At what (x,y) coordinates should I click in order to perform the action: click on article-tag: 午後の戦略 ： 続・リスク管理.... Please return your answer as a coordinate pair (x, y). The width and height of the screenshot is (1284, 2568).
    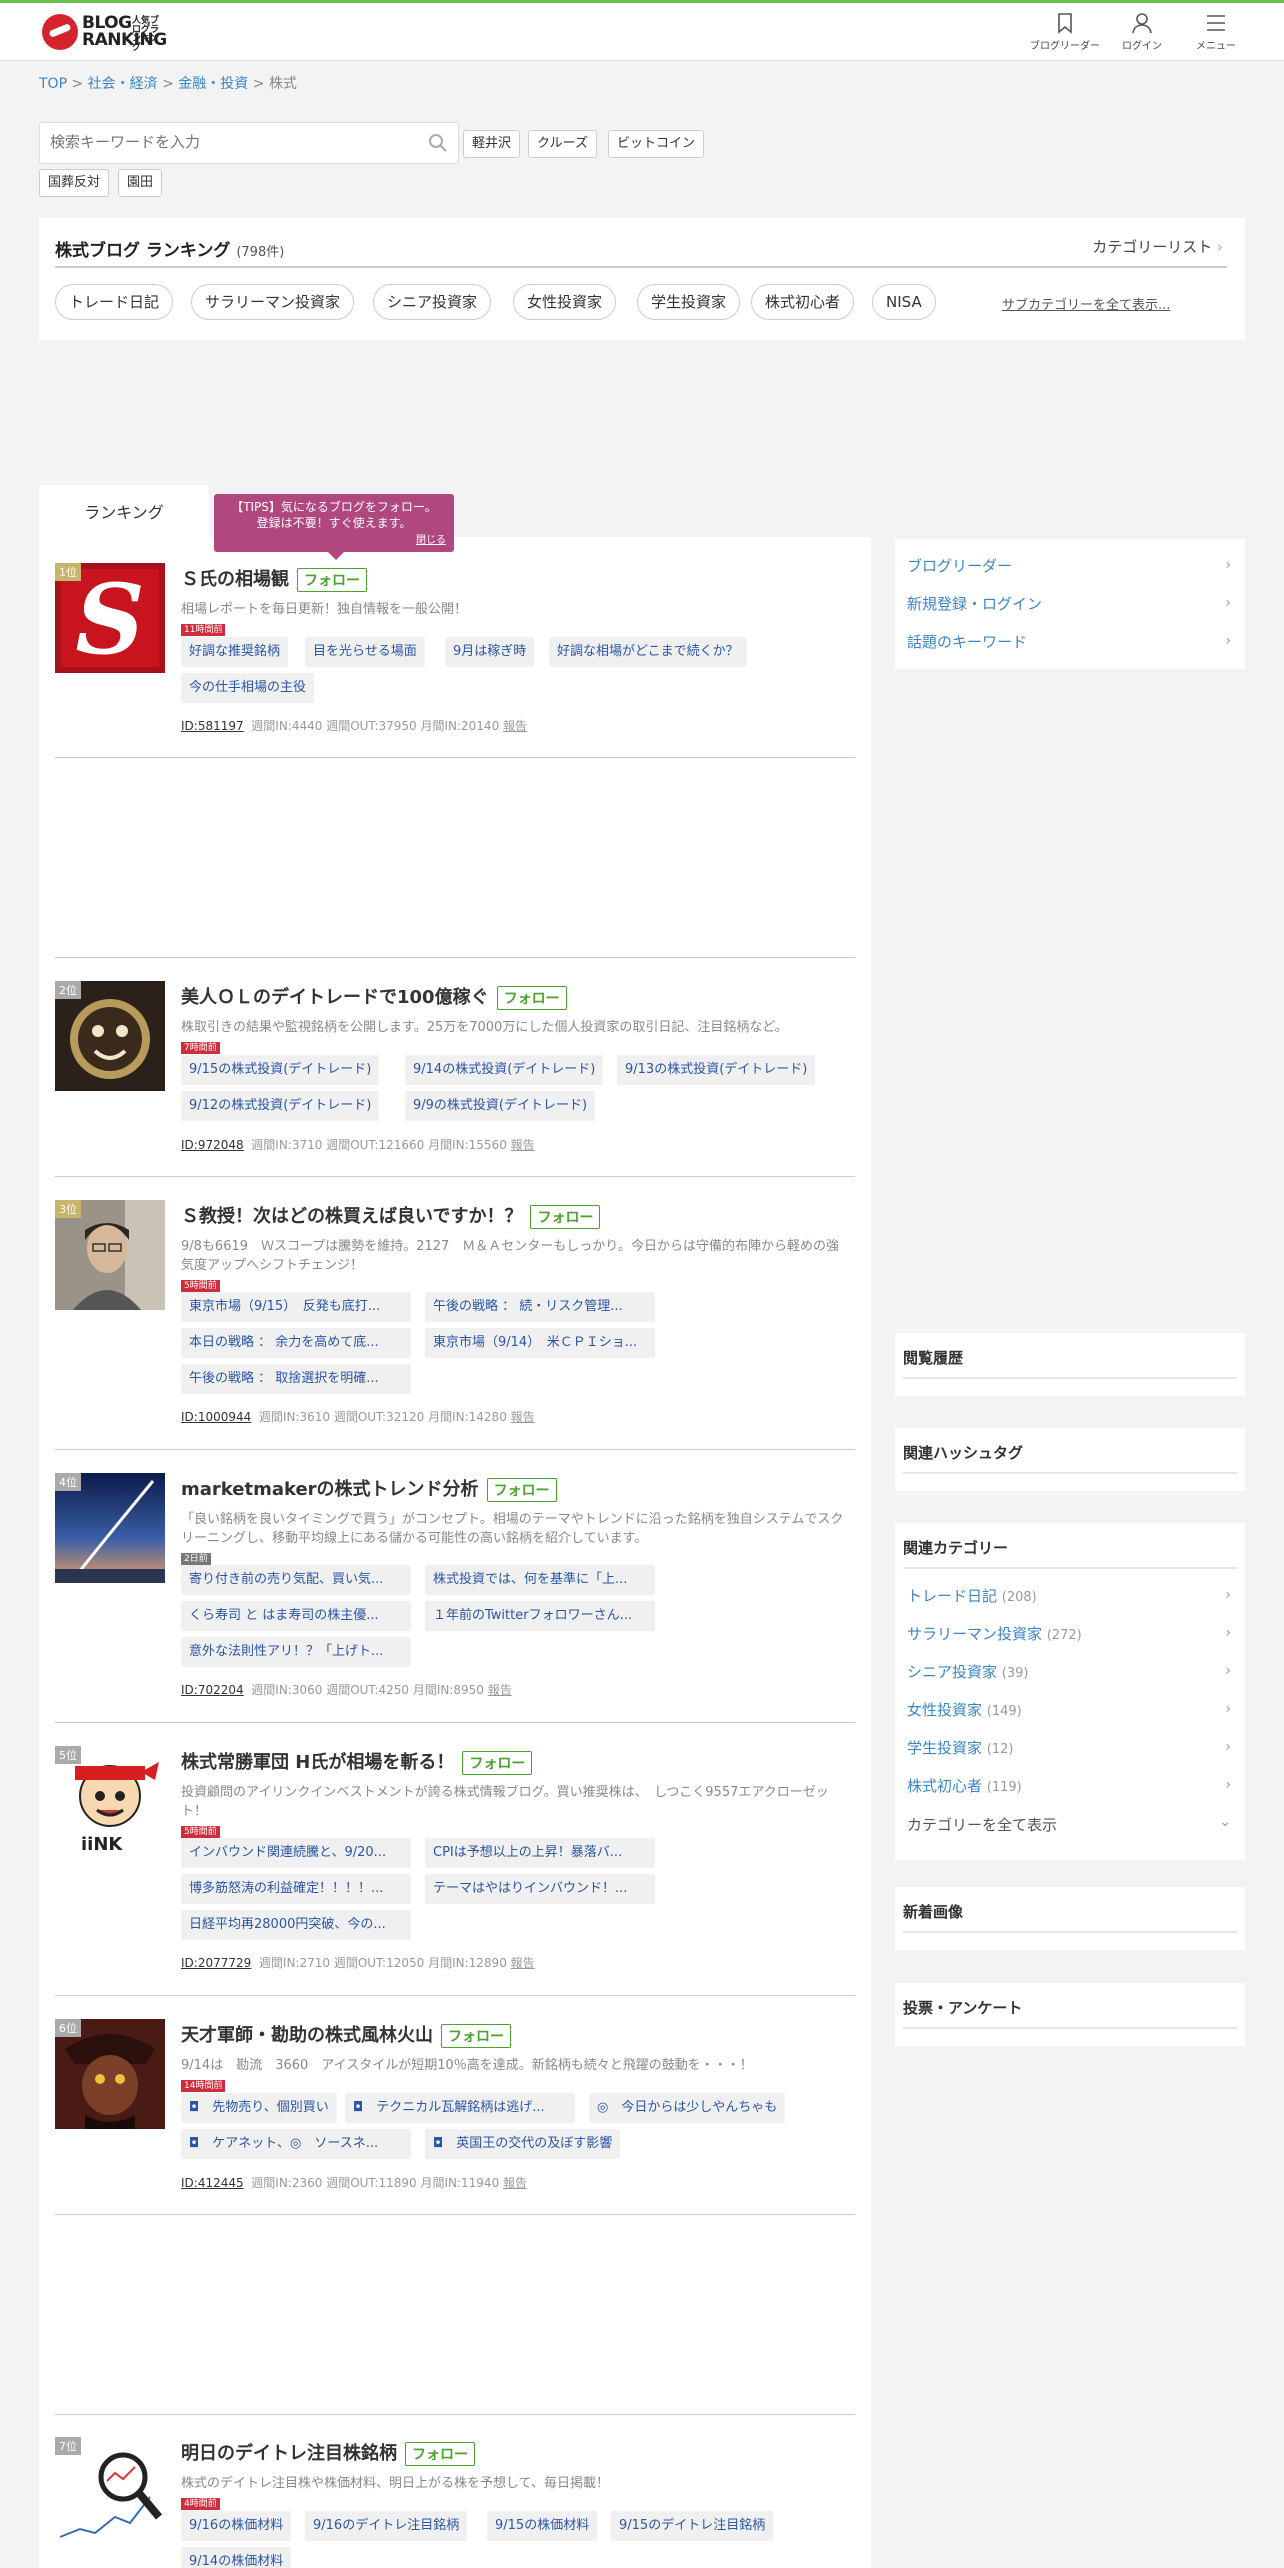
    Looking at the image, I should click on (540, 1307).